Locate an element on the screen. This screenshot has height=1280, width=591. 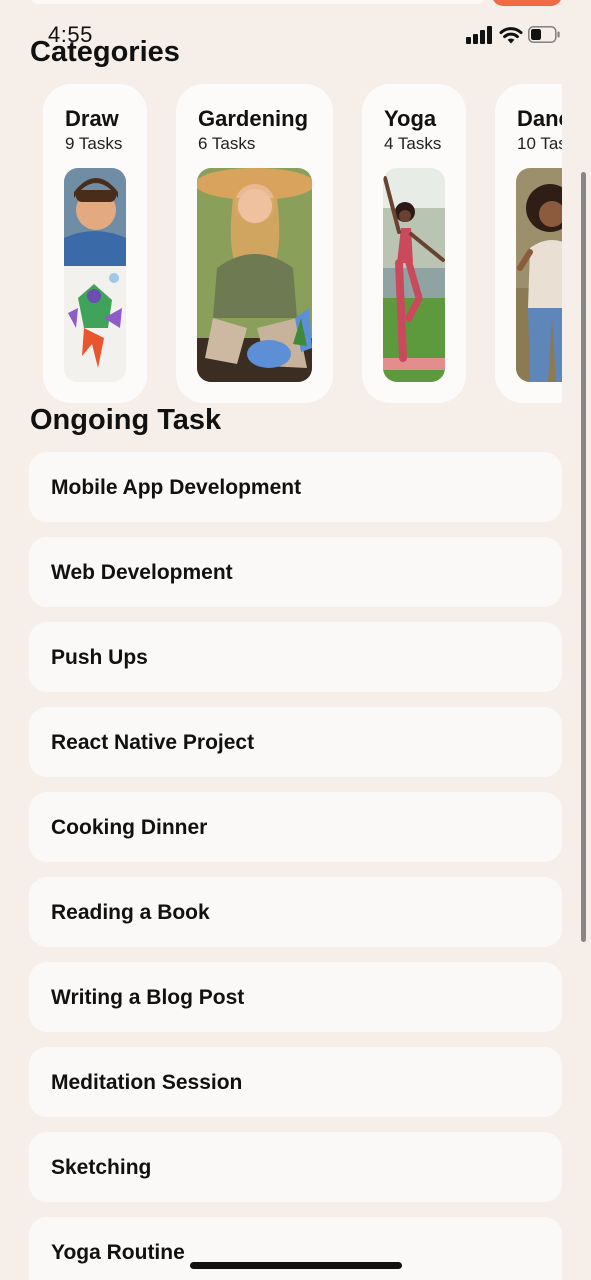
category-name: Yoga is located at coordinates (410, 118).